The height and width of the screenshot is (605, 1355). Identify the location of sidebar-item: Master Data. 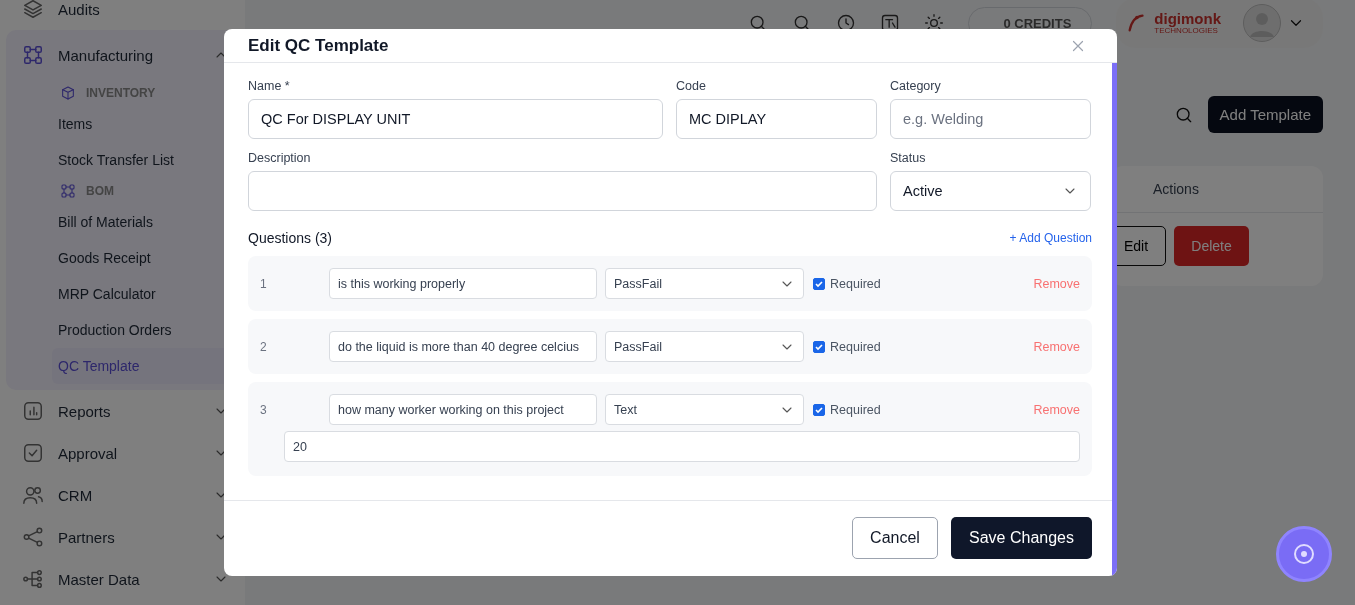
(125, 579).